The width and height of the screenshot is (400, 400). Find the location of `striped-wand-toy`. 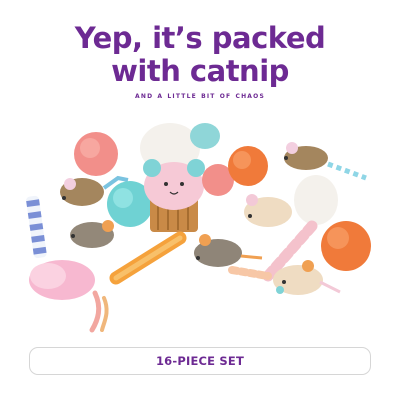

striped-wand-toy is located at coordinates (36, 227).